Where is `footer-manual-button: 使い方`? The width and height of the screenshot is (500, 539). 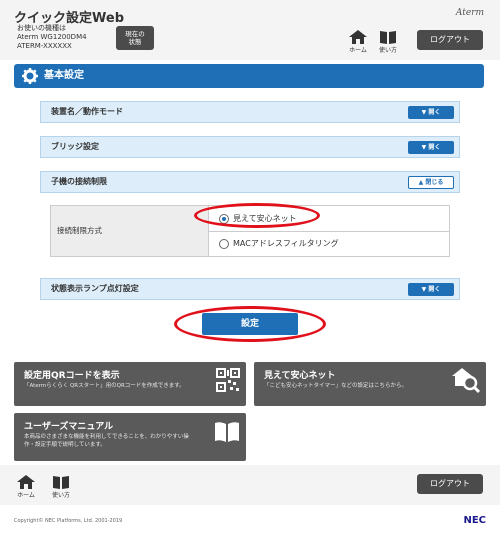
footer-manual-button: 使い方 is located at coordinates (61, 487).